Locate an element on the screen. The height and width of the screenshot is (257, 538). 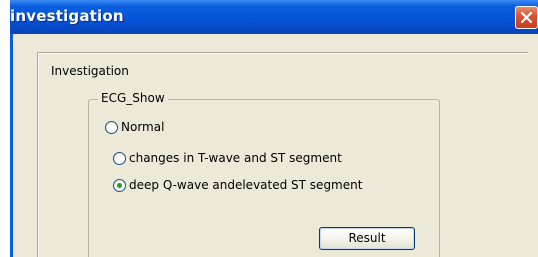
radio-option-normal: Normal is located at coordinates (134, 127).